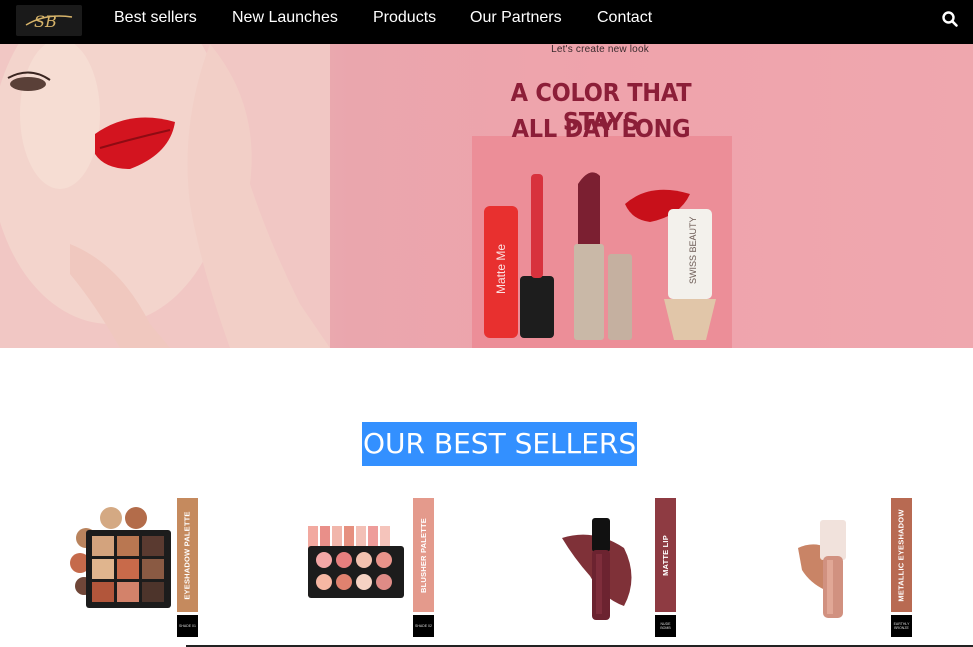  I want to click on hero-headline-2: ALL DAY LONG, so click(601, 128).